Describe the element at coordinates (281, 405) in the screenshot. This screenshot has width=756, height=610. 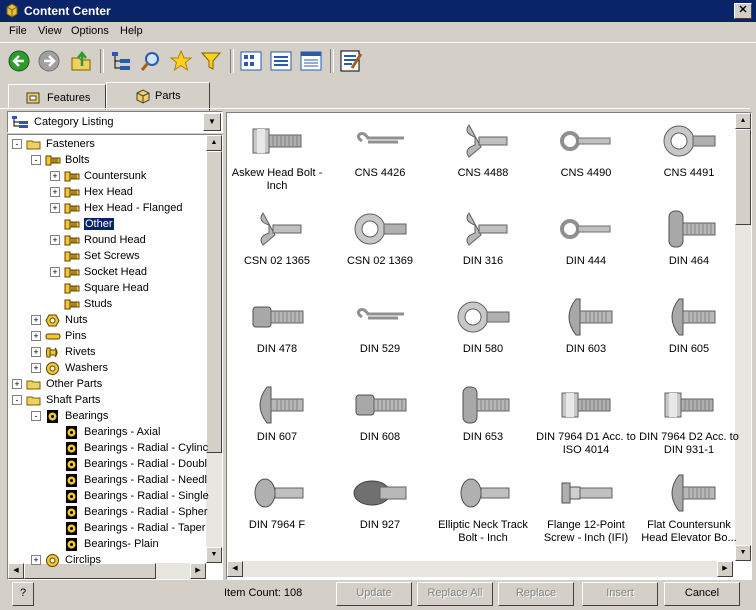
I see `mushroom-bolt-icon` at that location.